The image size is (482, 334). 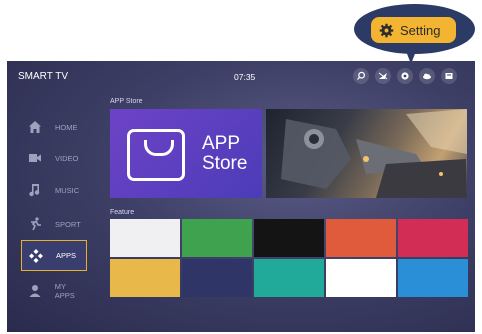 What do you see at coordinates (67, 190) in the screenshot?
I see `sidebar-item-label: MUSIC` at bounding box center [67, 190].